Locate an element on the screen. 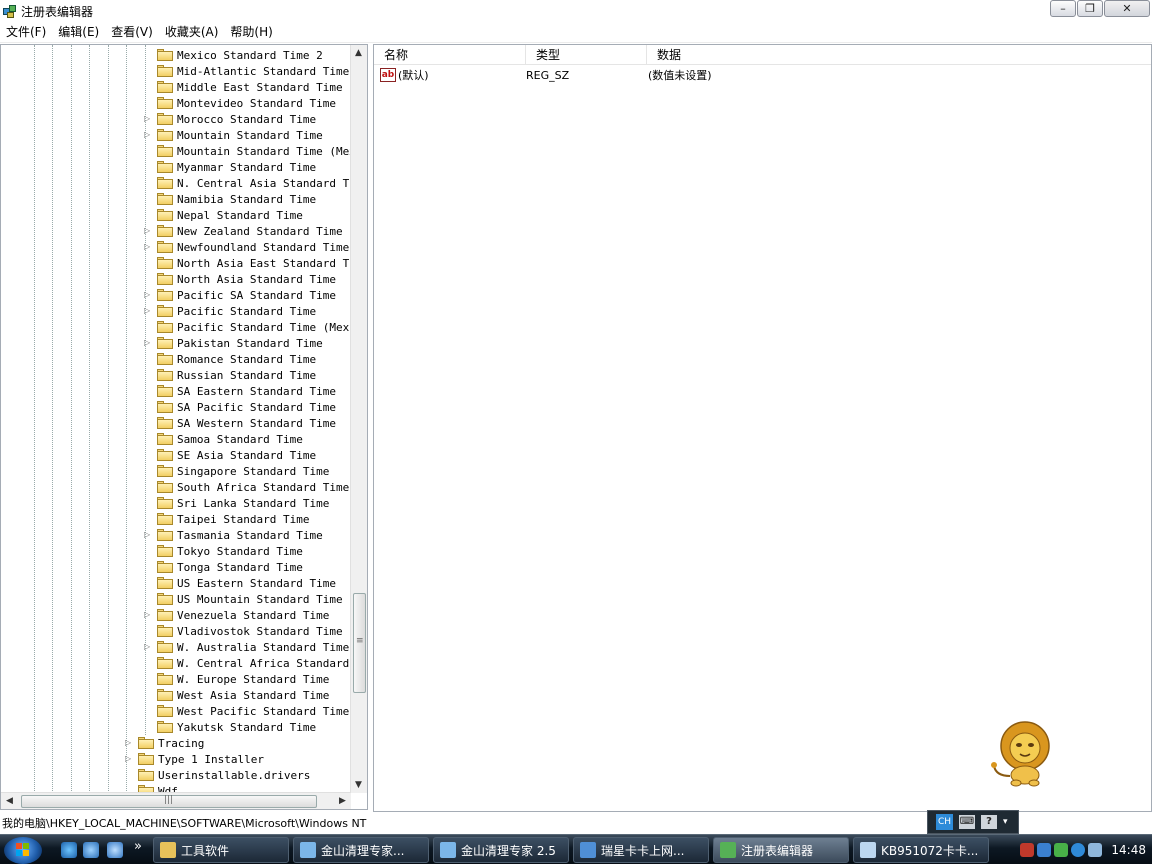 This screenshot has height=864, width=1152. speaker-icon is located at coordinates (1027, 850).